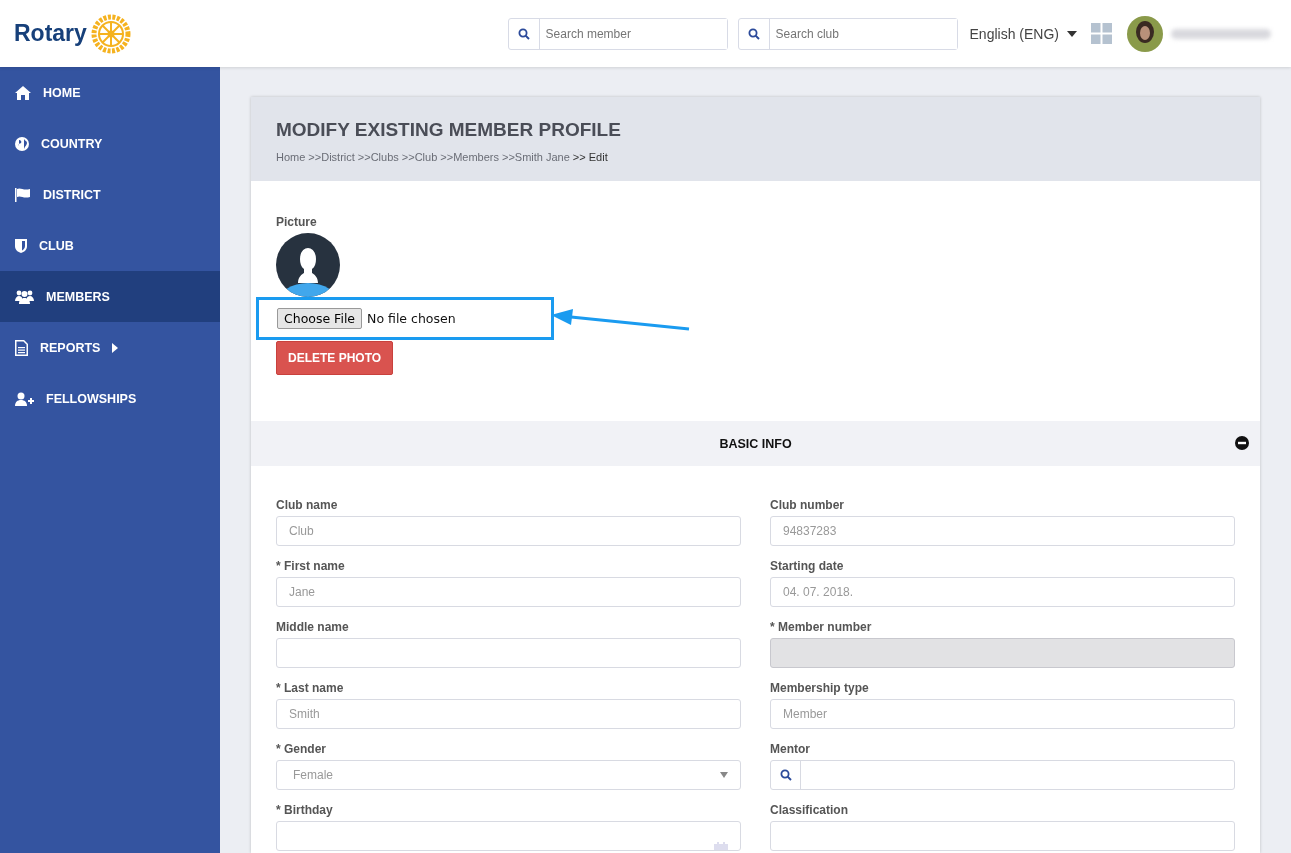 This screenshot has width=1291, height=853. Describe the element at coordinates (331, 157) in the screenshot. I see `breadcrumb-link: >>District` at that location.